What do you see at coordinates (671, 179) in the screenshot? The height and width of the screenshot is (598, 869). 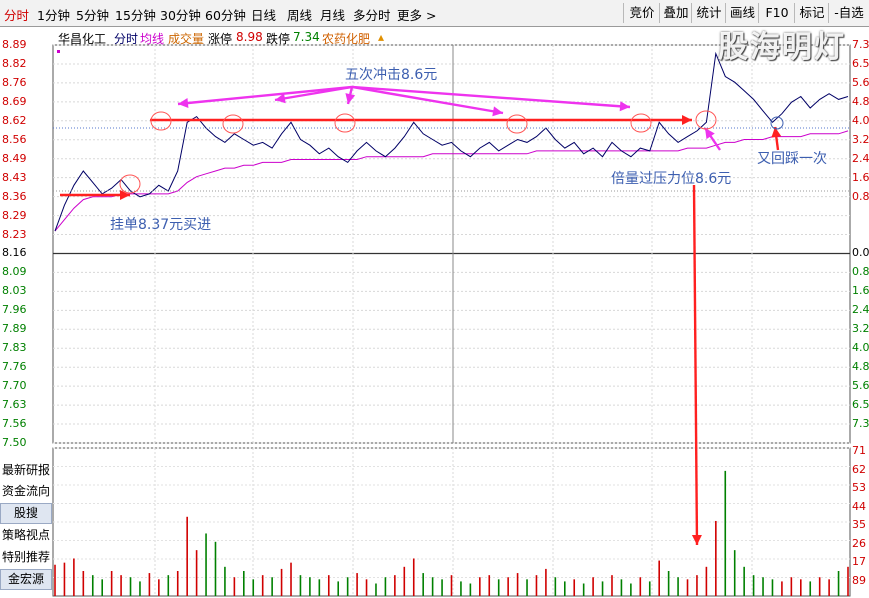 I see `annotation-breakout: 倍量过压力位8.6元` at bounding box center [671, 179].